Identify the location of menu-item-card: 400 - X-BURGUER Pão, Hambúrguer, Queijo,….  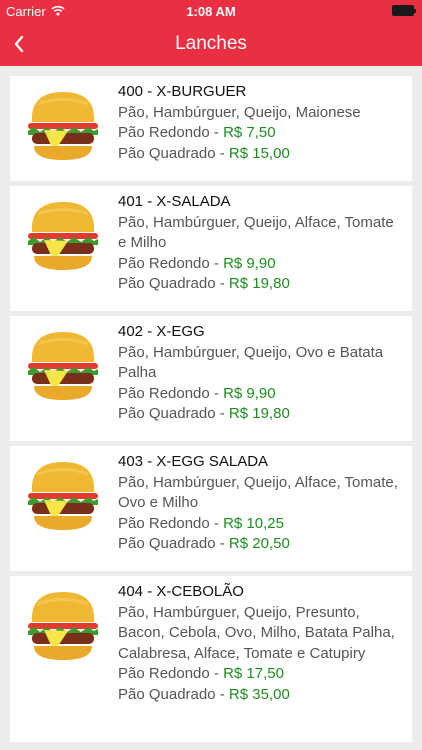
(211, 128).